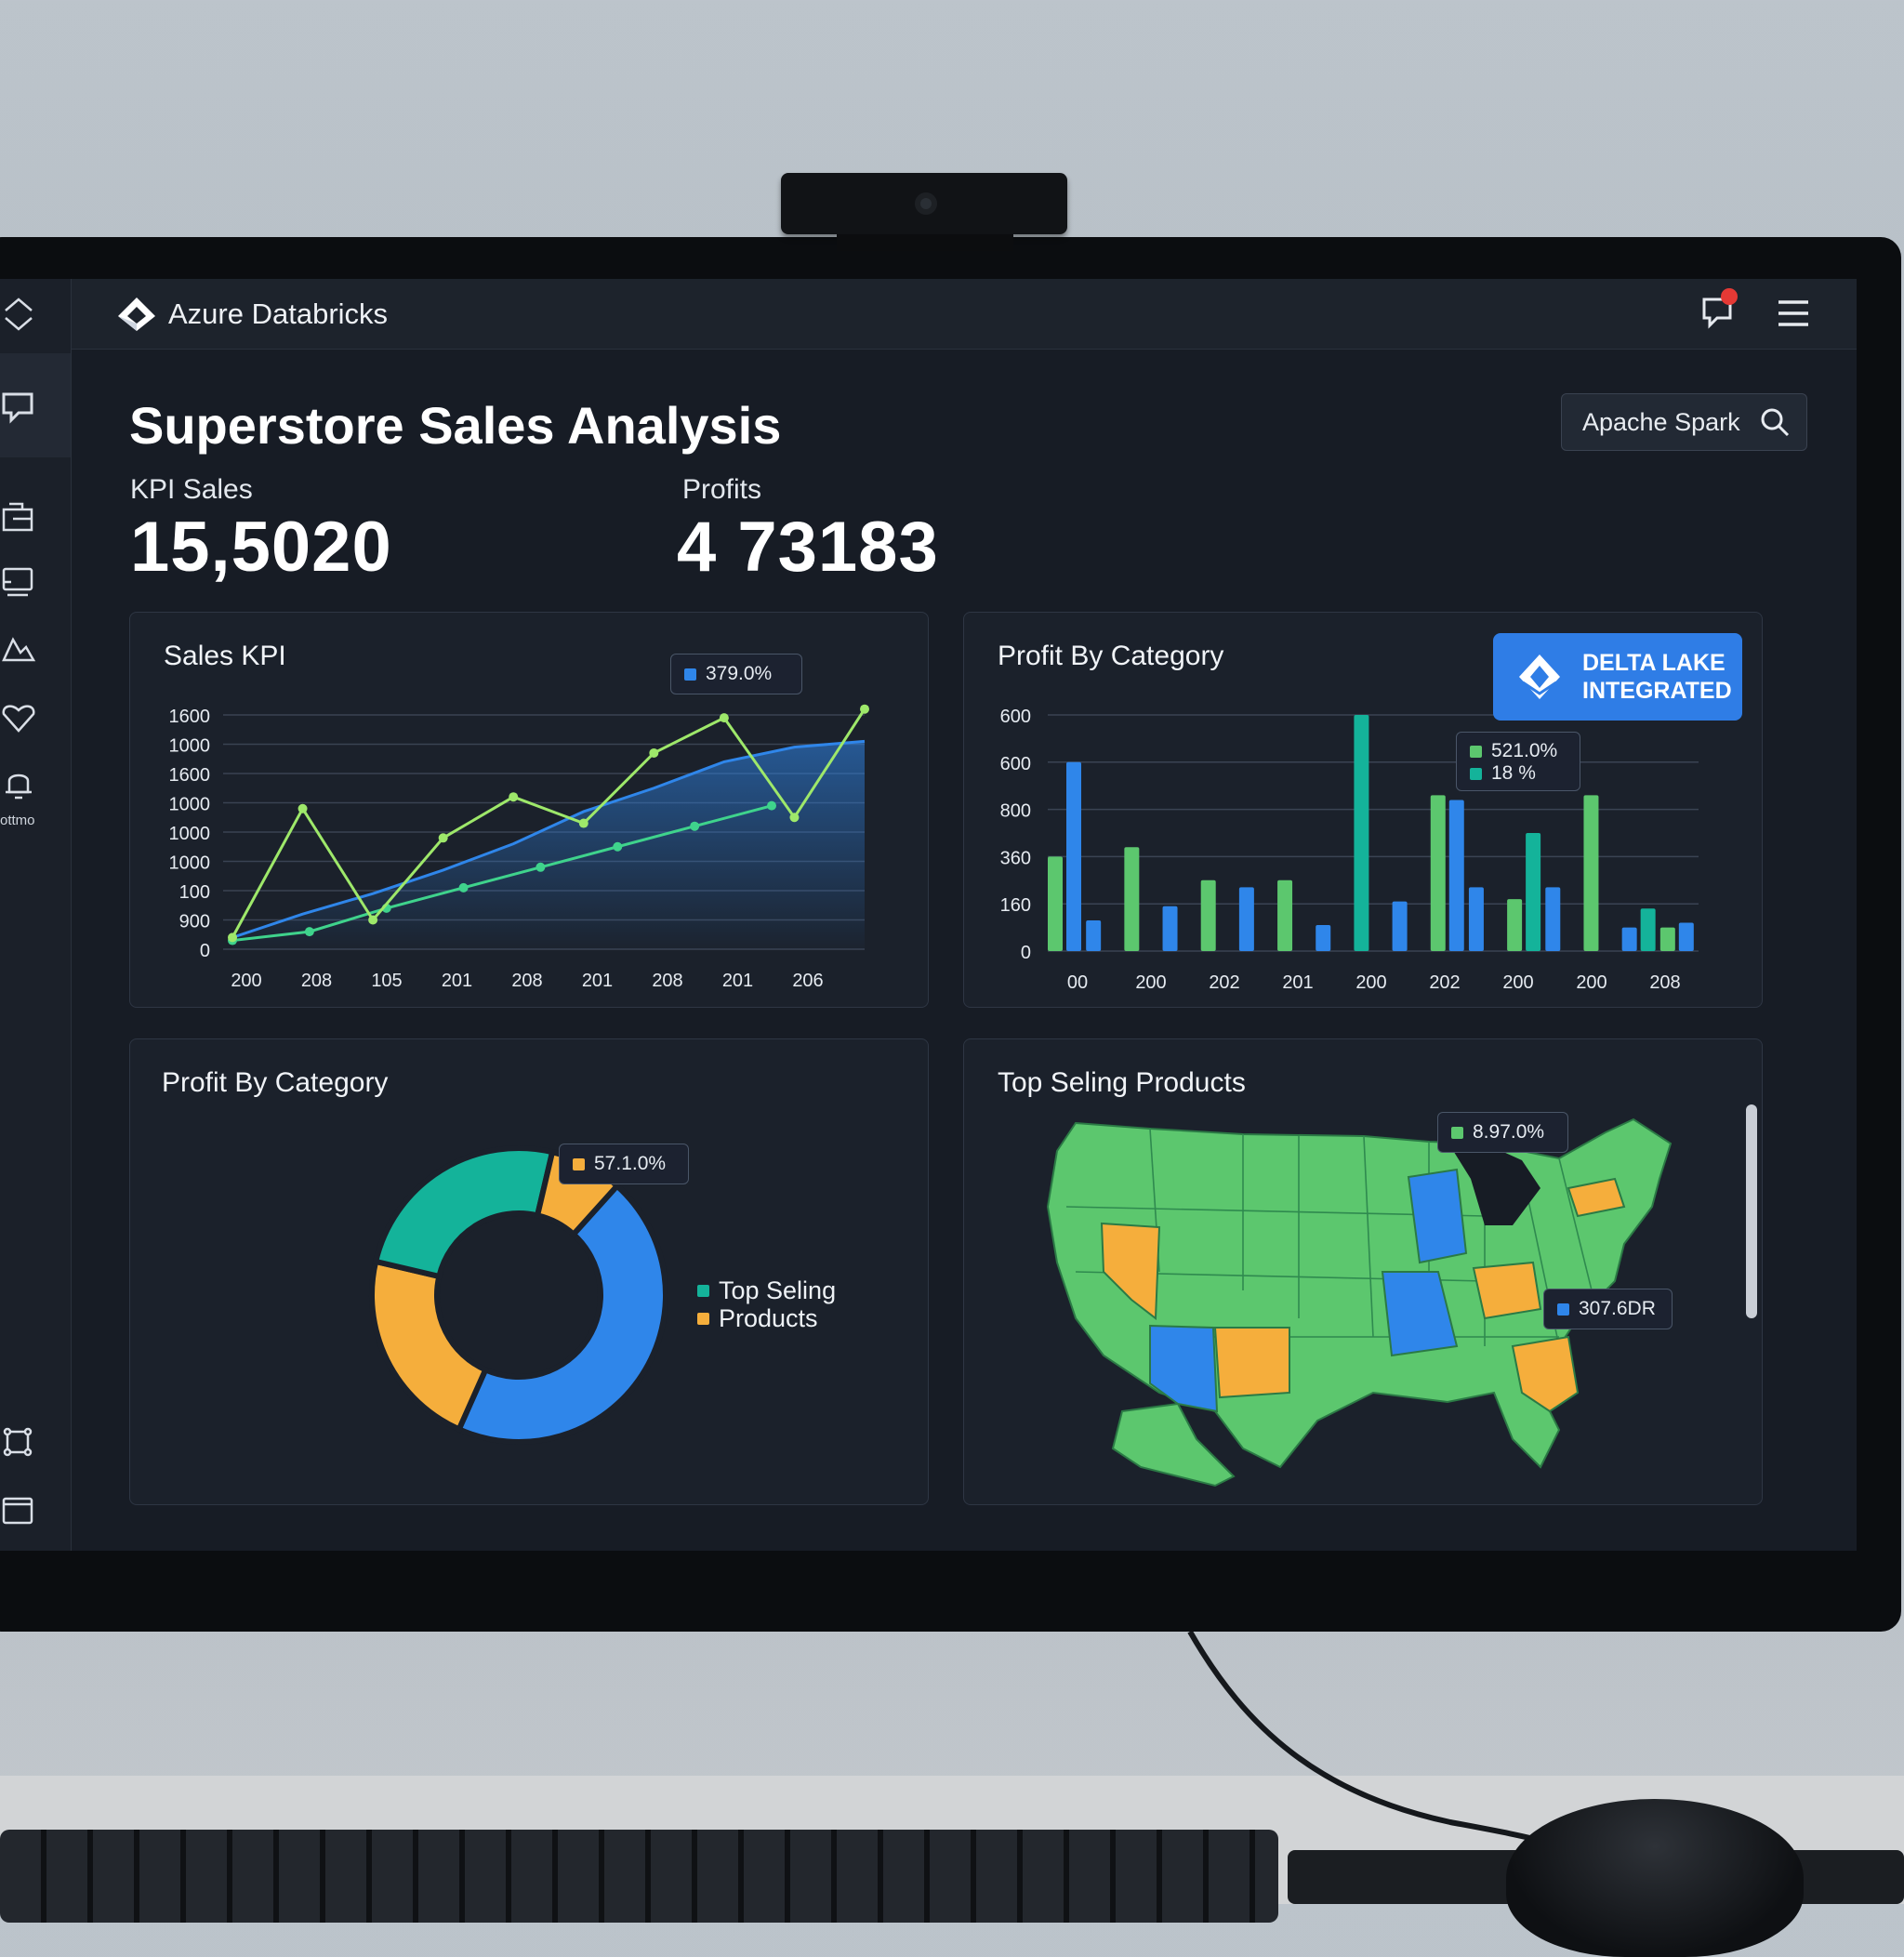  What do you see at coordinates (808, 548) in the screenshot?
I see `kpi-profits-value: 4 73183` at bounding box center [808, 548].